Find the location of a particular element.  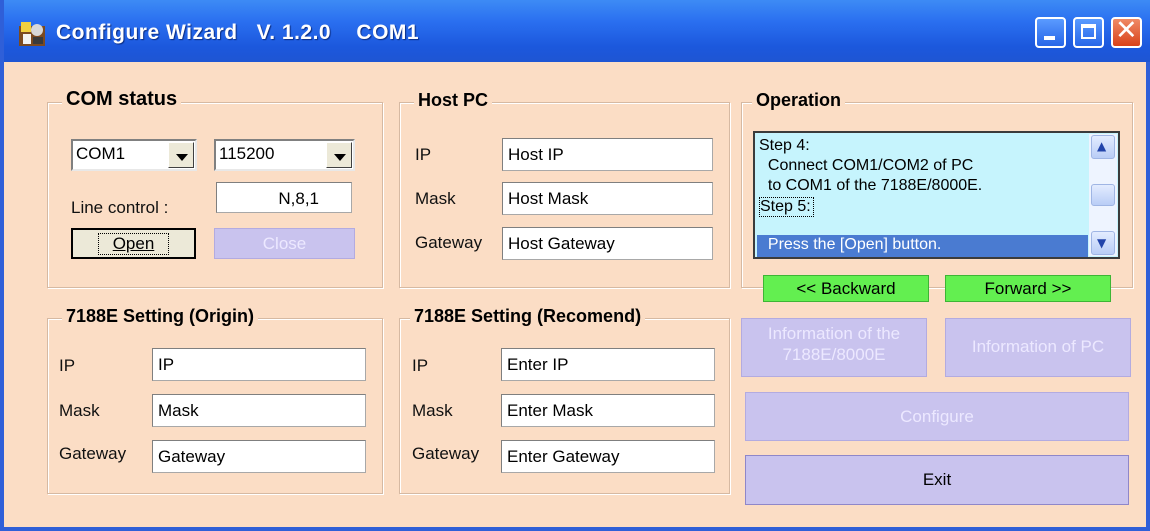

close-icon: ✕ is located at coordinates (1126, 30).